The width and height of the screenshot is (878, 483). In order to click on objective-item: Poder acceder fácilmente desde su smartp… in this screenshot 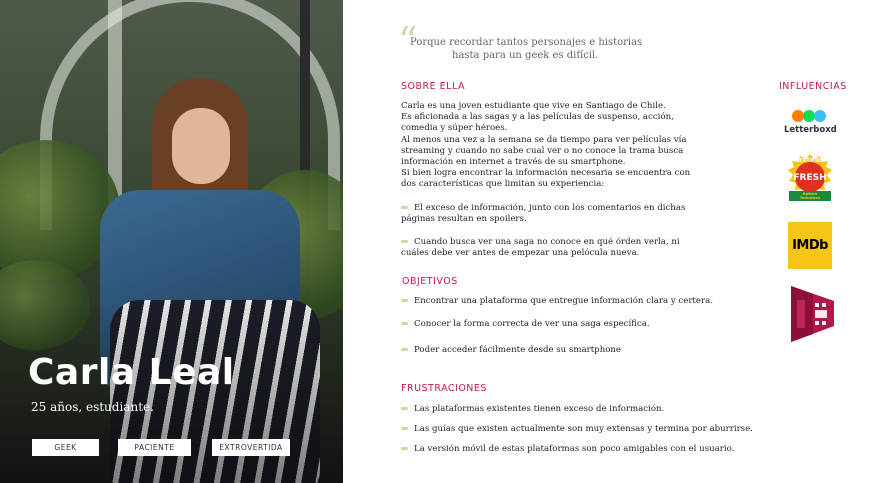, I will do `click(511, 350)`.